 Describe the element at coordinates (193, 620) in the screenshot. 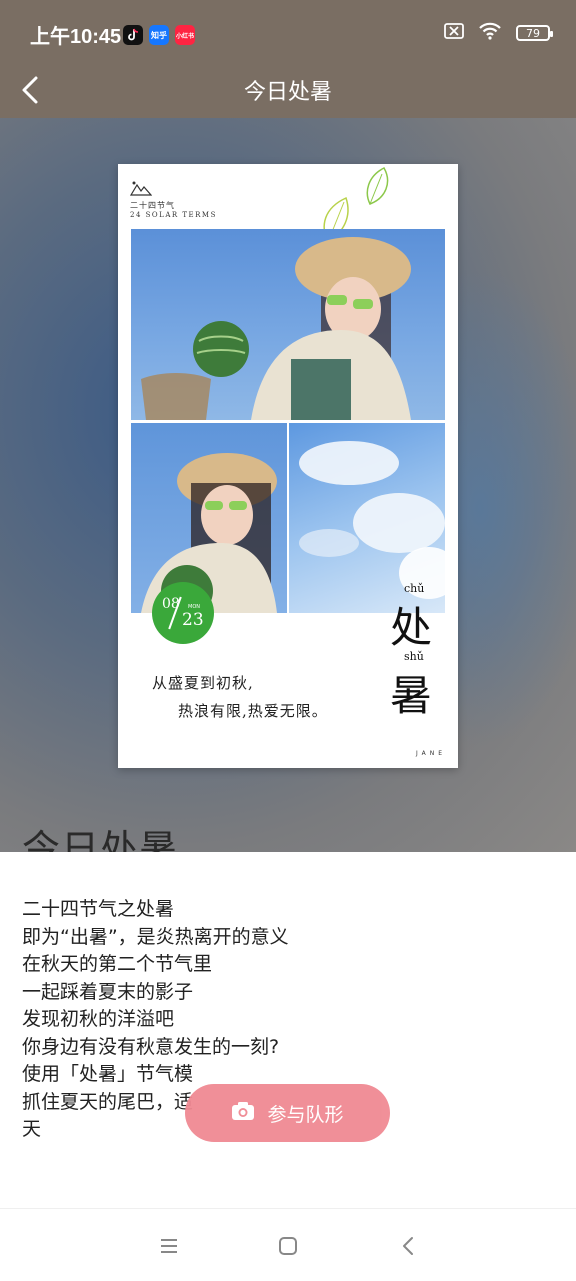

I see `date-day: 23` at that location.